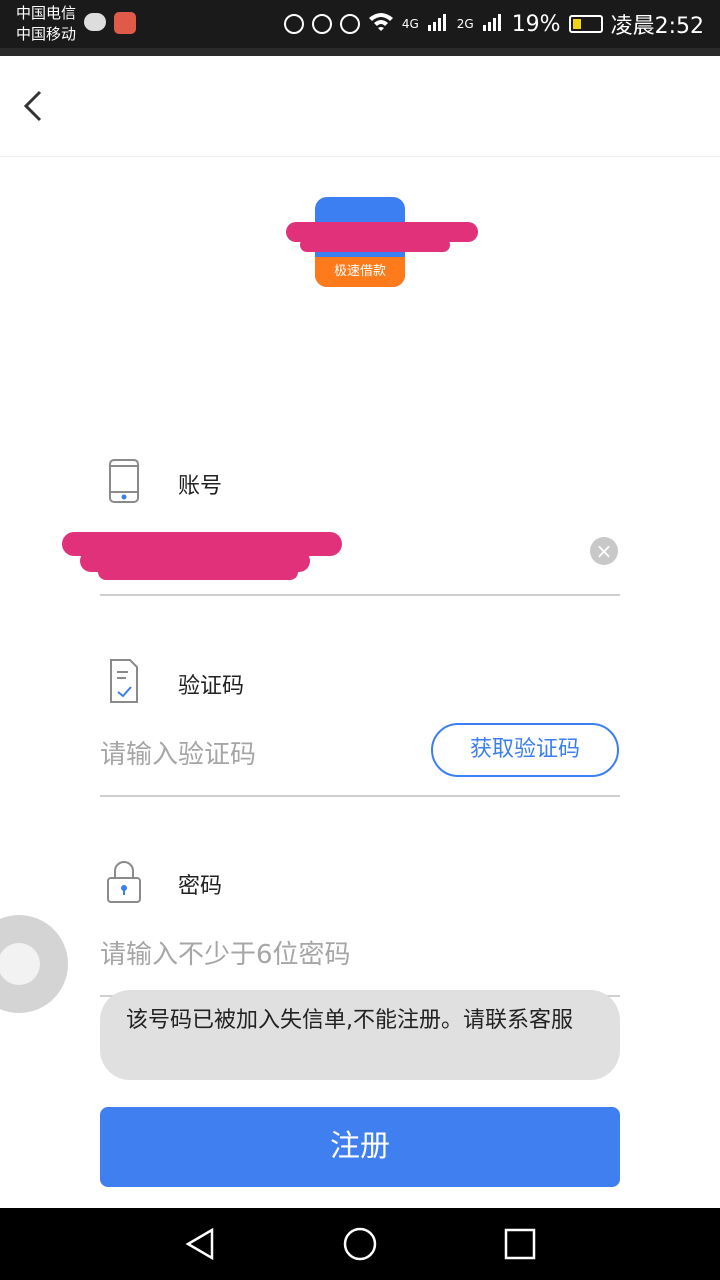  I want to click on nav-home-button, so click(360, 1244).